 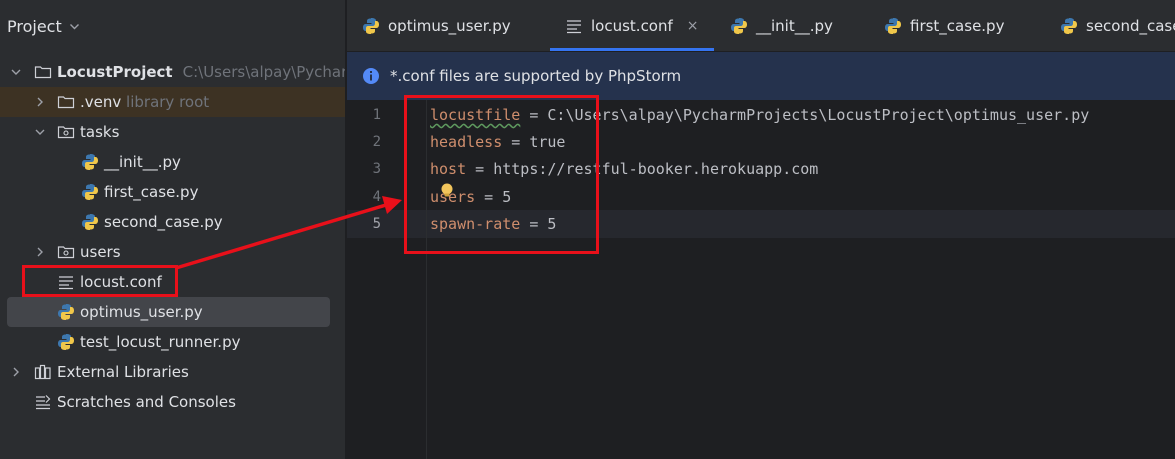 I want to click on tree-item-second-case-py: second_case.py, so click(x=172, y=222).